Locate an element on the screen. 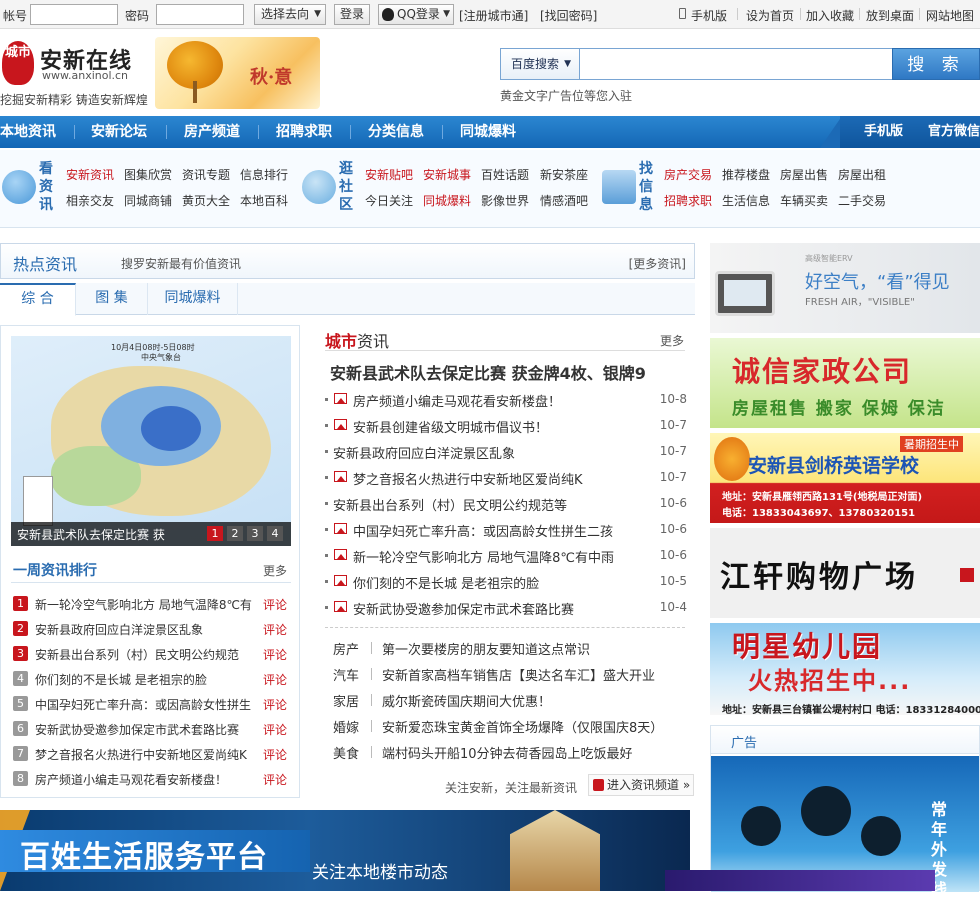  news-link: 安新县创建省级文明城市倡议书！ is located at coordinates (503, 426).